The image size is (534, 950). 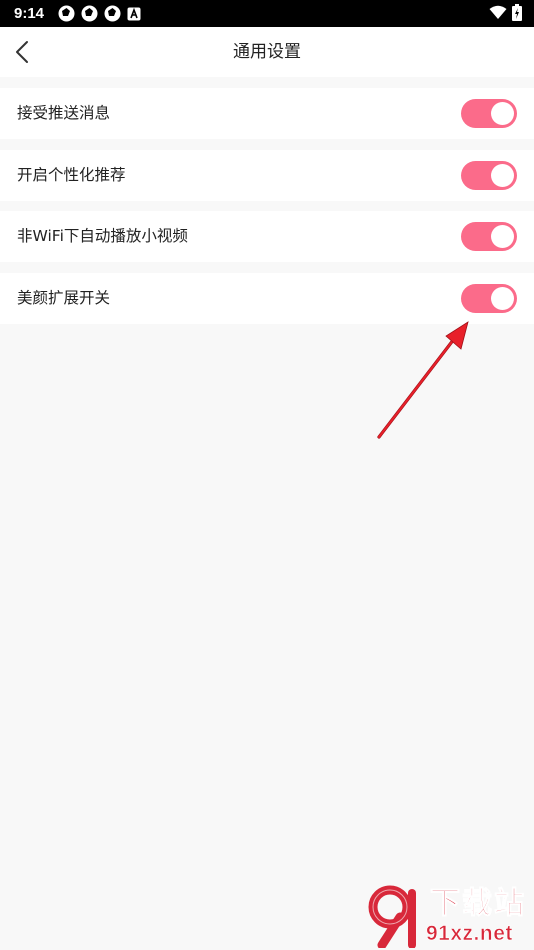 I want to click on status-system-icons, so click(x=503, y=12).